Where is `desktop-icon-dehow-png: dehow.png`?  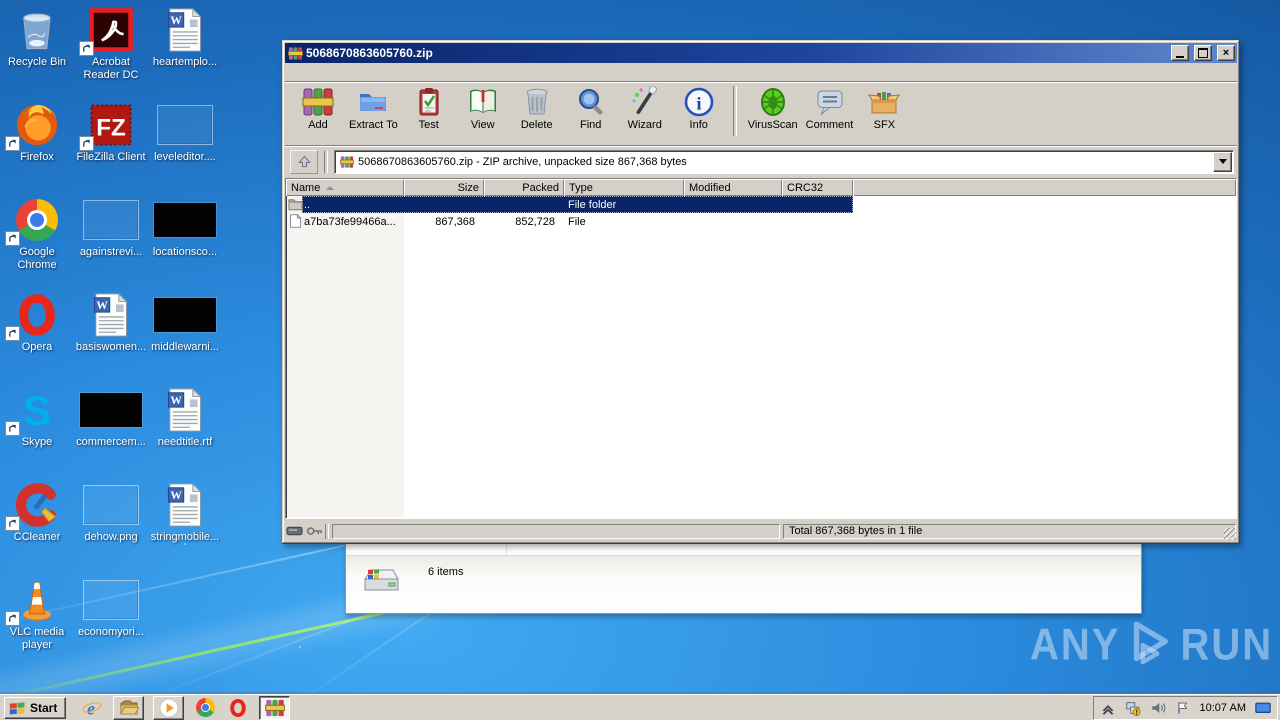
desktop-icon-dehow-png: dehow.png is located at coordinates (111, 528).